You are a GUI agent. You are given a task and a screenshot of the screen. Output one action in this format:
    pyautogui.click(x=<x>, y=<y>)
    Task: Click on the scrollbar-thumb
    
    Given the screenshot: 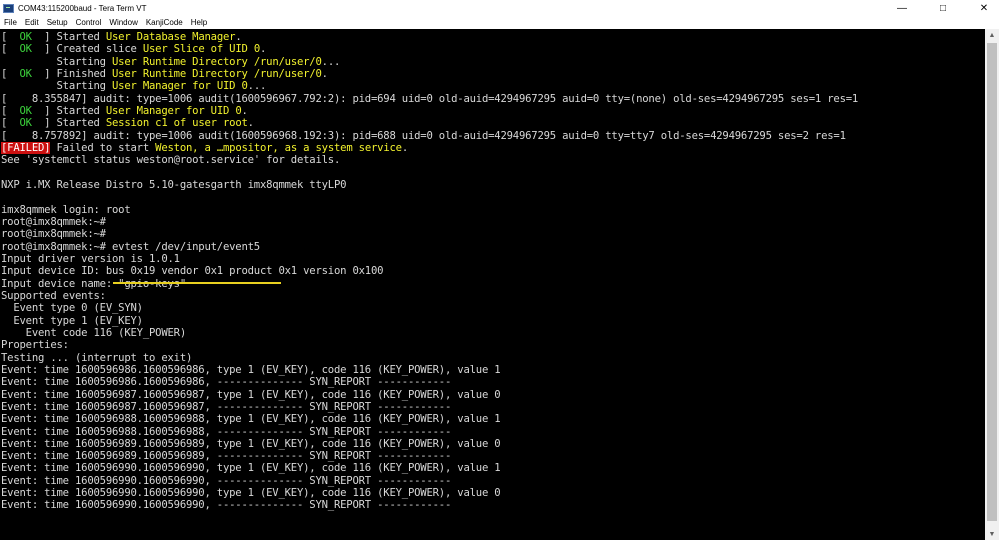 What is the action you would take?
    pyautogui.click(x=992, y=282)
    